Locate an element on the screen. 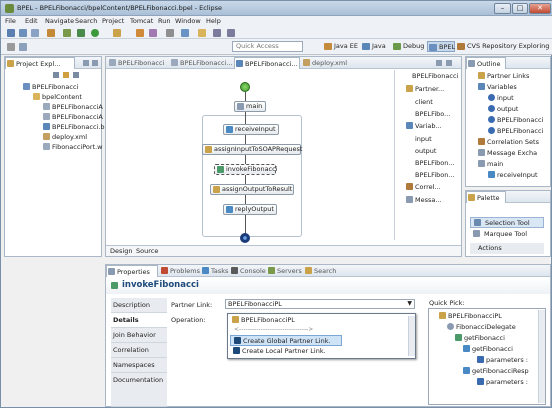  side-variable-item: output is located at coordinates (425, 151).